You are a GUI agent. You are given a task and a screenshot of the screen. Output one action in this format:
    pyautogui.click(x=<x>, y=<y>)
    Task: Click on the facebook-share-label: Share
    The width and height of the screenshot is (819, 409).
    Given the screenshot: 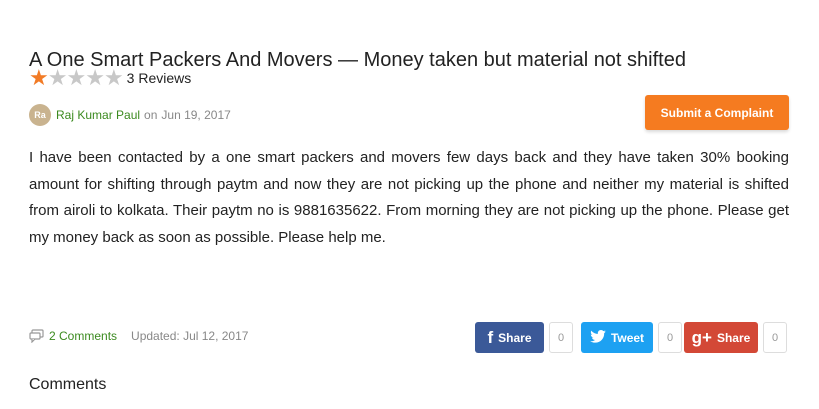 What is the action you would take?
    pyautogui.click(x=515, y=337)
    